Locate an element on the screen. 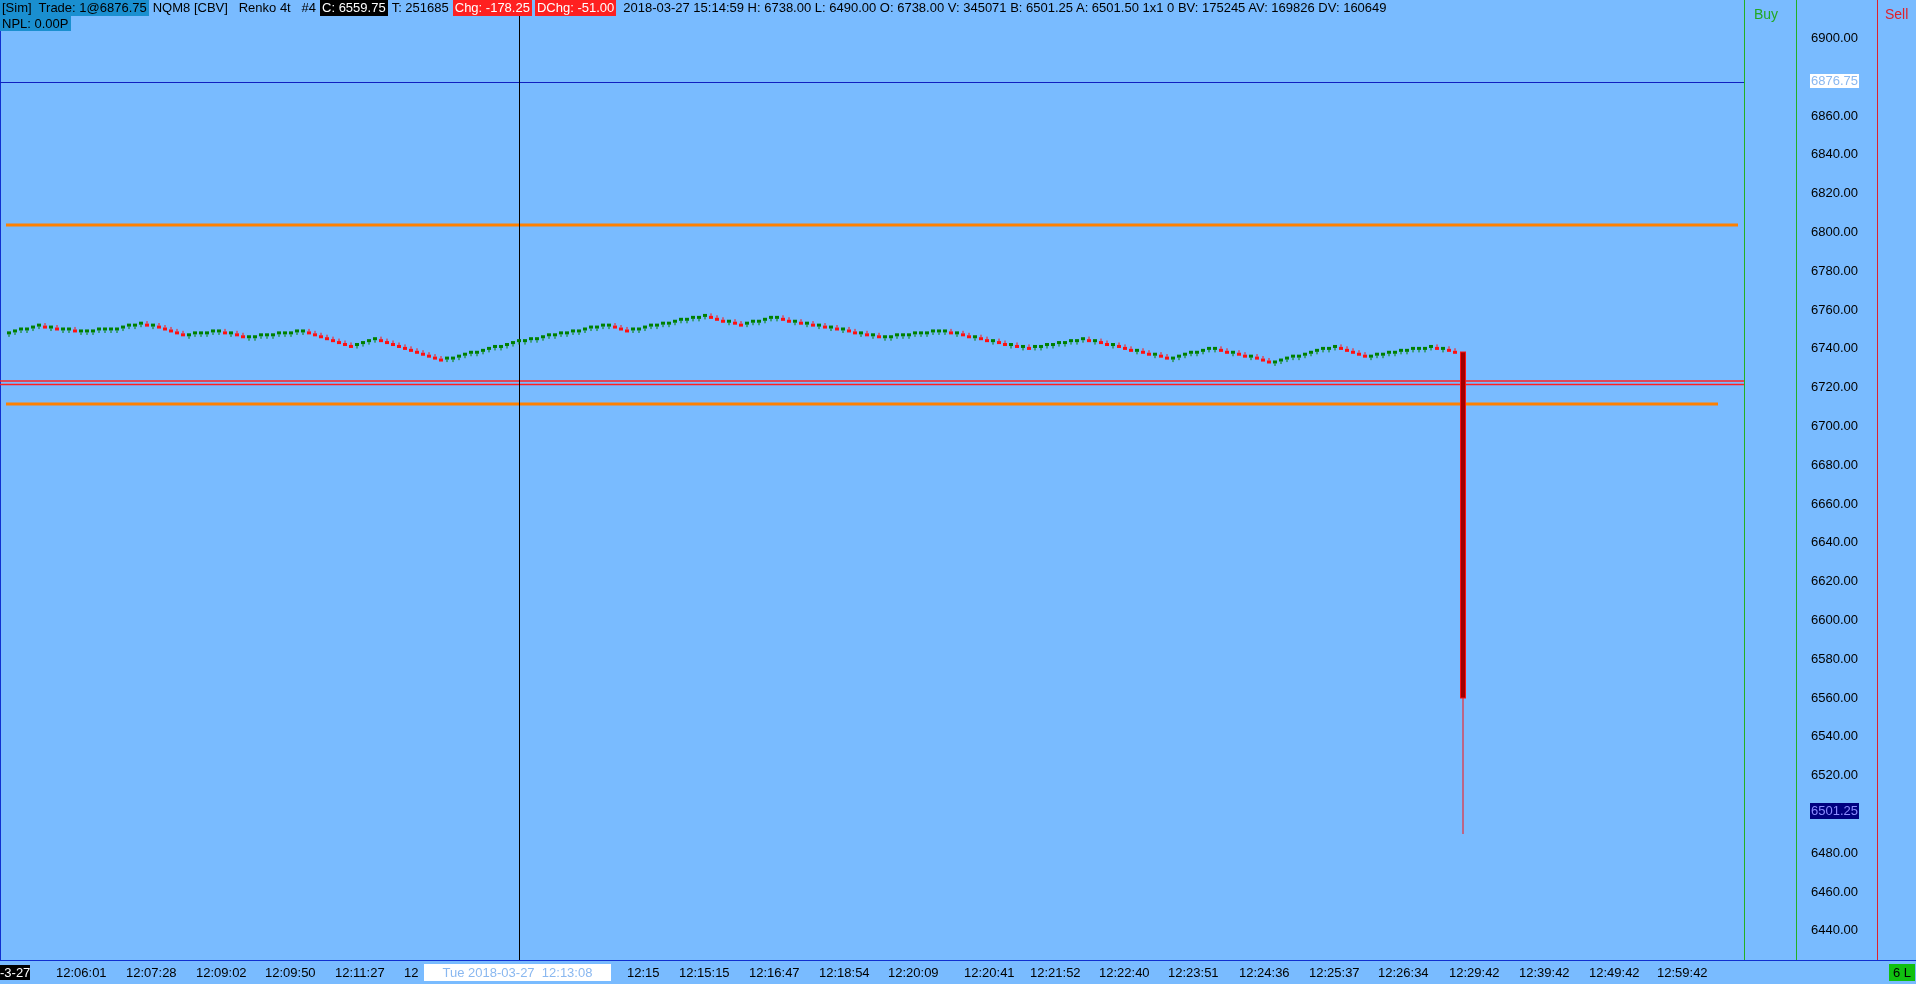 This screenshot has height=984, width=1916. price-label: 6480.00 is located at coordinates (1834, 852).